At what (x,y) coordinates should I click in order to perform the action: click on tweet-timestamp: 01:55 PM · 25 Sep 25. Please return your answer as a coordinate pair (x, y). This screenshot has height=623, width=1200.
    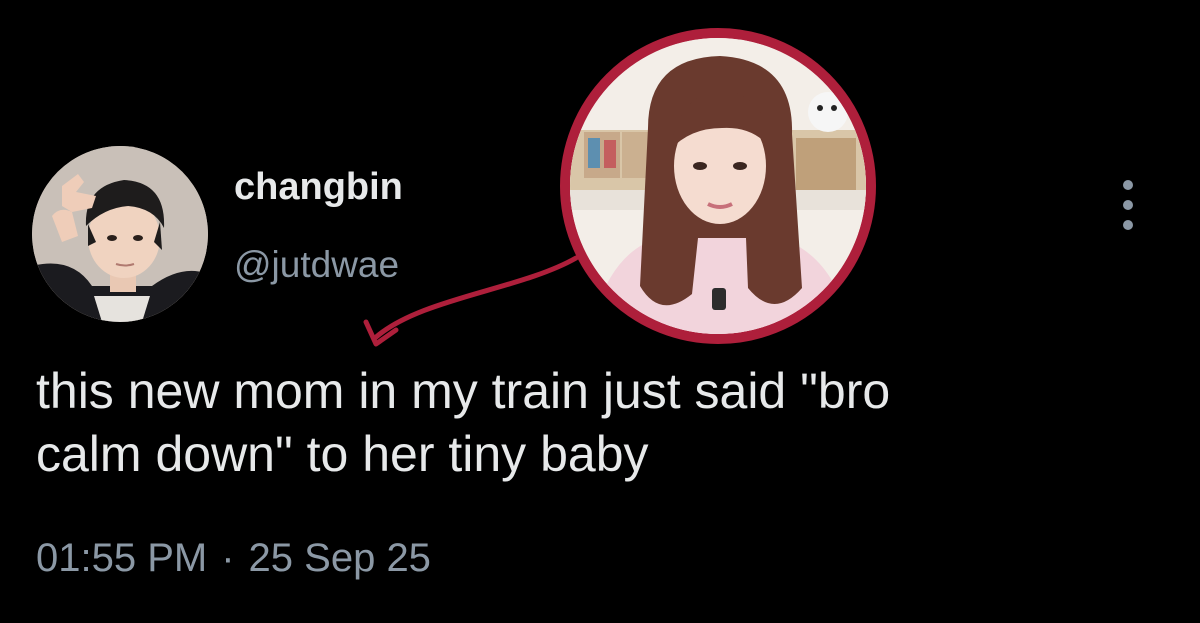
    Looking at the image, I should click on (233, 558).